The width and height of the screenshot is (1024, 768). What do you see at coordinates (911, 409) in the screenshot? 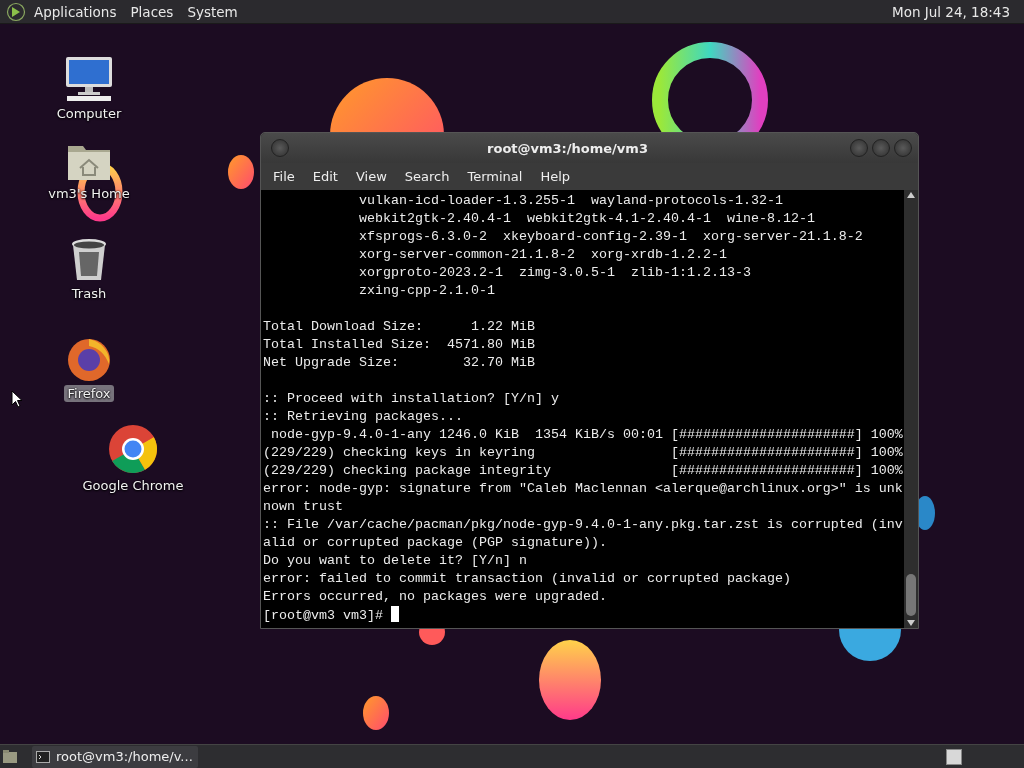
I see `scrollbar` at bounding box center [911, 409].